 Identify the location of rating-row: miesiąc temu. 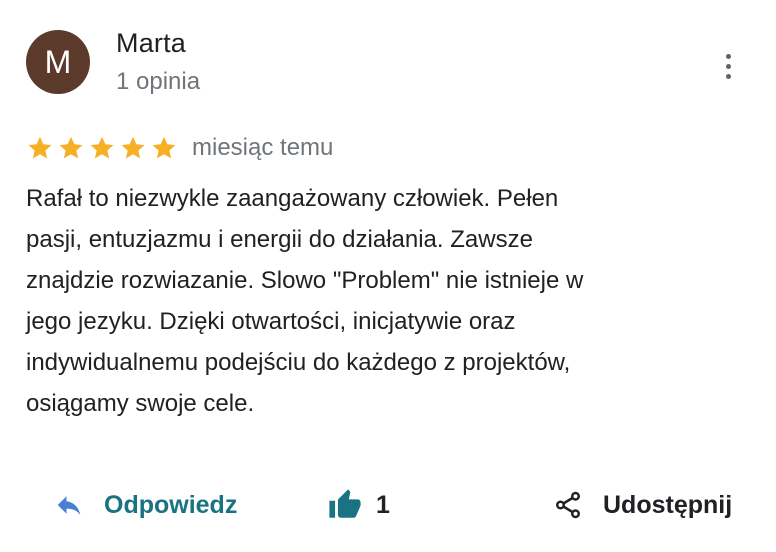
(179, 148).